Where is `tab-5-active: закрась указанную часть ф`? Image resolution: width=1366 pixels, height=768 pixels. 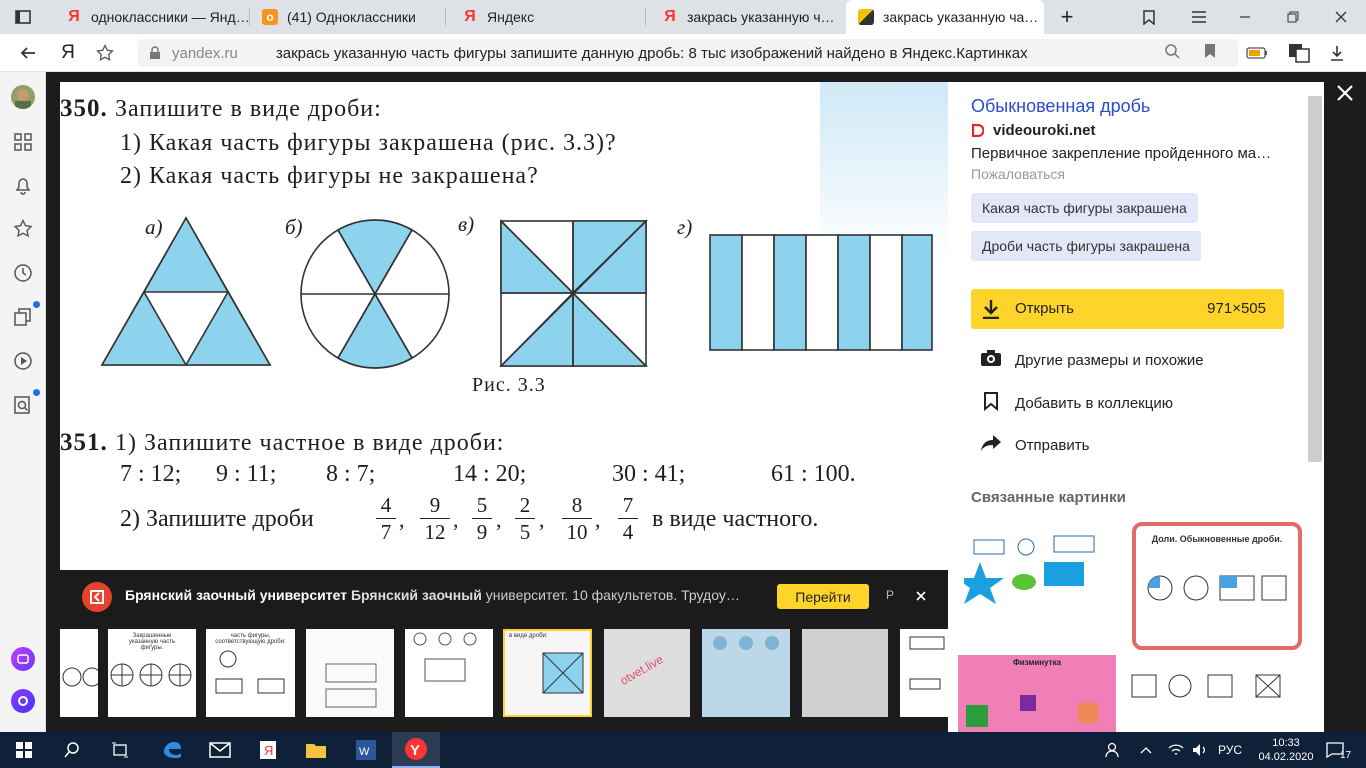
tab-5-active: закрась указанную часть ф is located at coordinates (945, 17).